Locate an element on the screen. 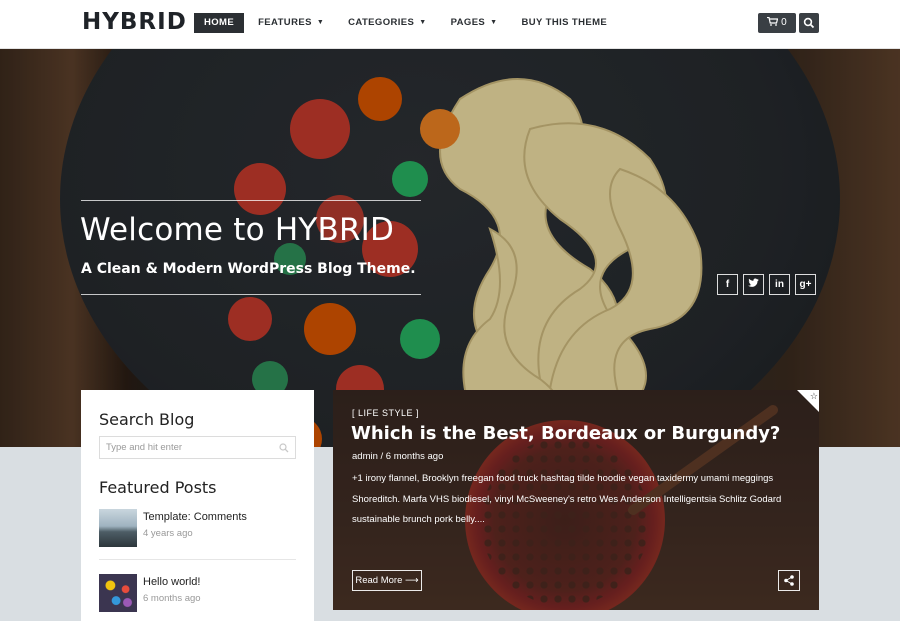 This screenshot has width=900, height=621. search-button is located at coordinates (809, 23).